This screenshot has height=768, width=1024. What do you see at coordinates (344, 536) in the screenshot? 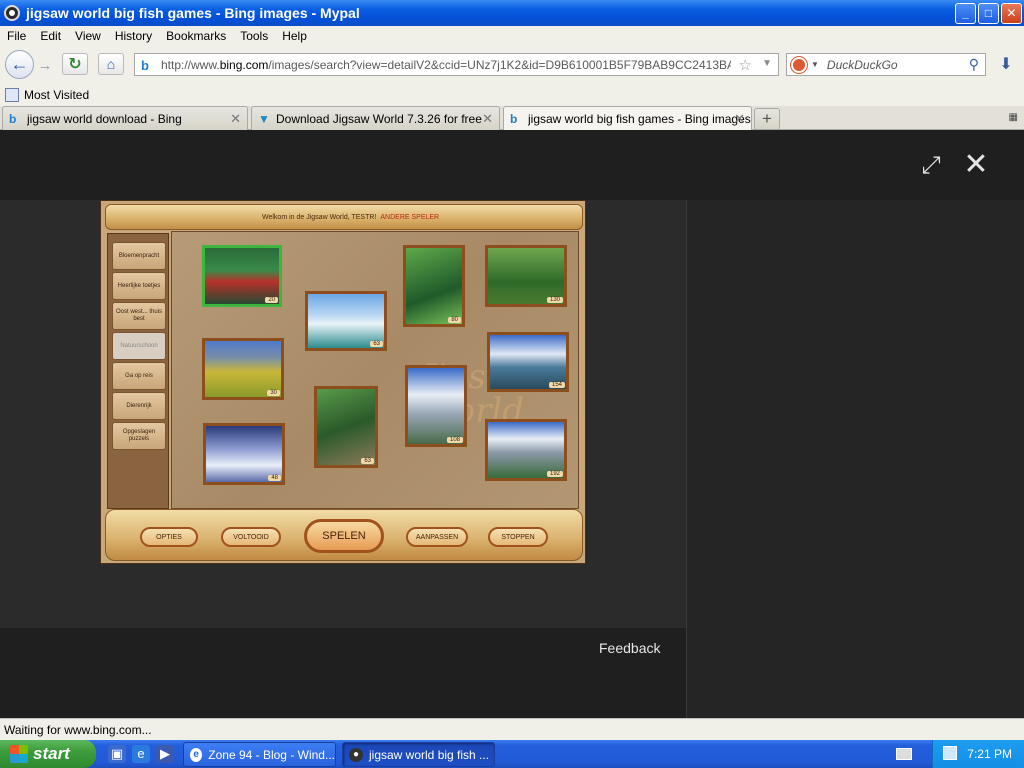
I see `play-button: SPELEN` at bounding box center [344, 536].